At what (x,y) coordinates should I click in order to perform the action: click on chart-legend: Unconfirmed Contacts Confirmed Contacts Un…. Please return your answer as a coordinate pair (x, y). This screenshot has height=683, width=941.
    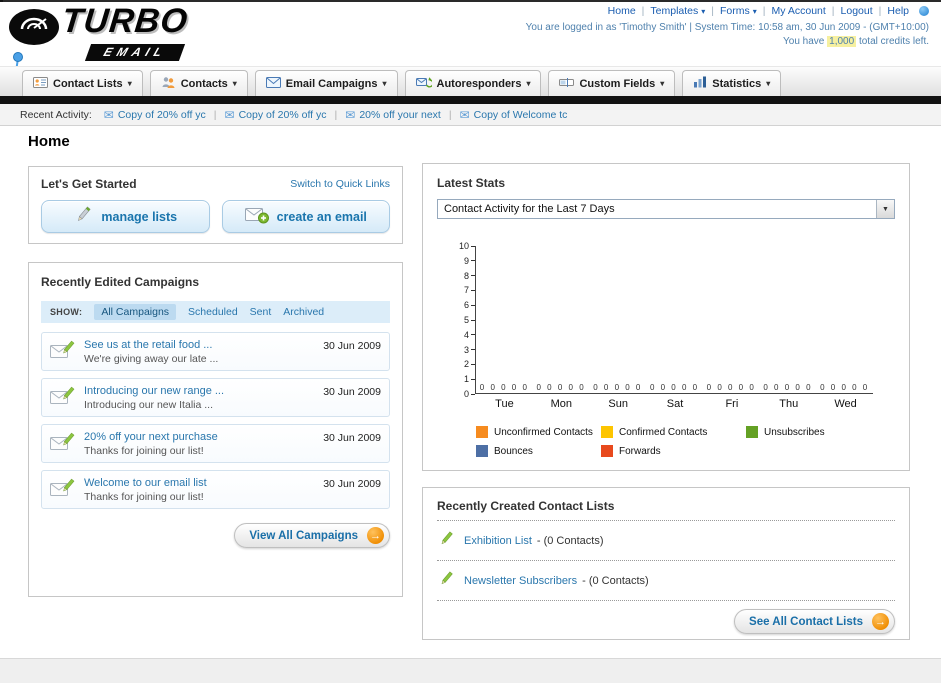
    Looking at the image, I should click on (671, 441).